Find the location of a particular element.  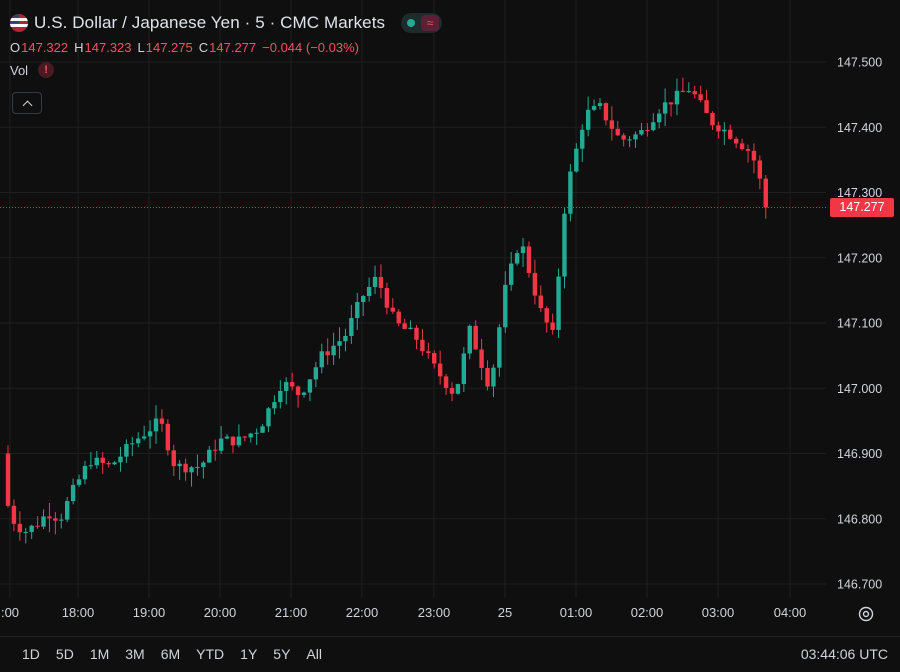

volume-label: Vol is located at coordinates (19, 70).